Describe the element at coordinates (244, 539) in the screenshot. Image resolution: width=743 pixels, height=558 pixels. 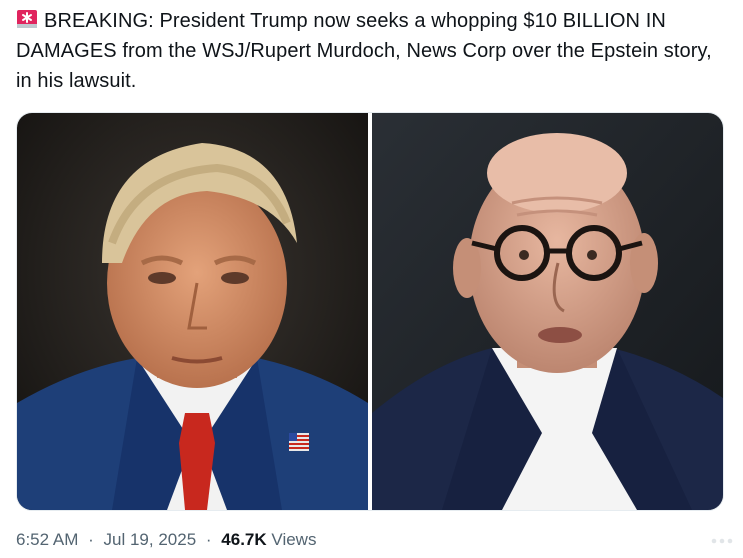
I see `views-count: 46.7K` at that location.